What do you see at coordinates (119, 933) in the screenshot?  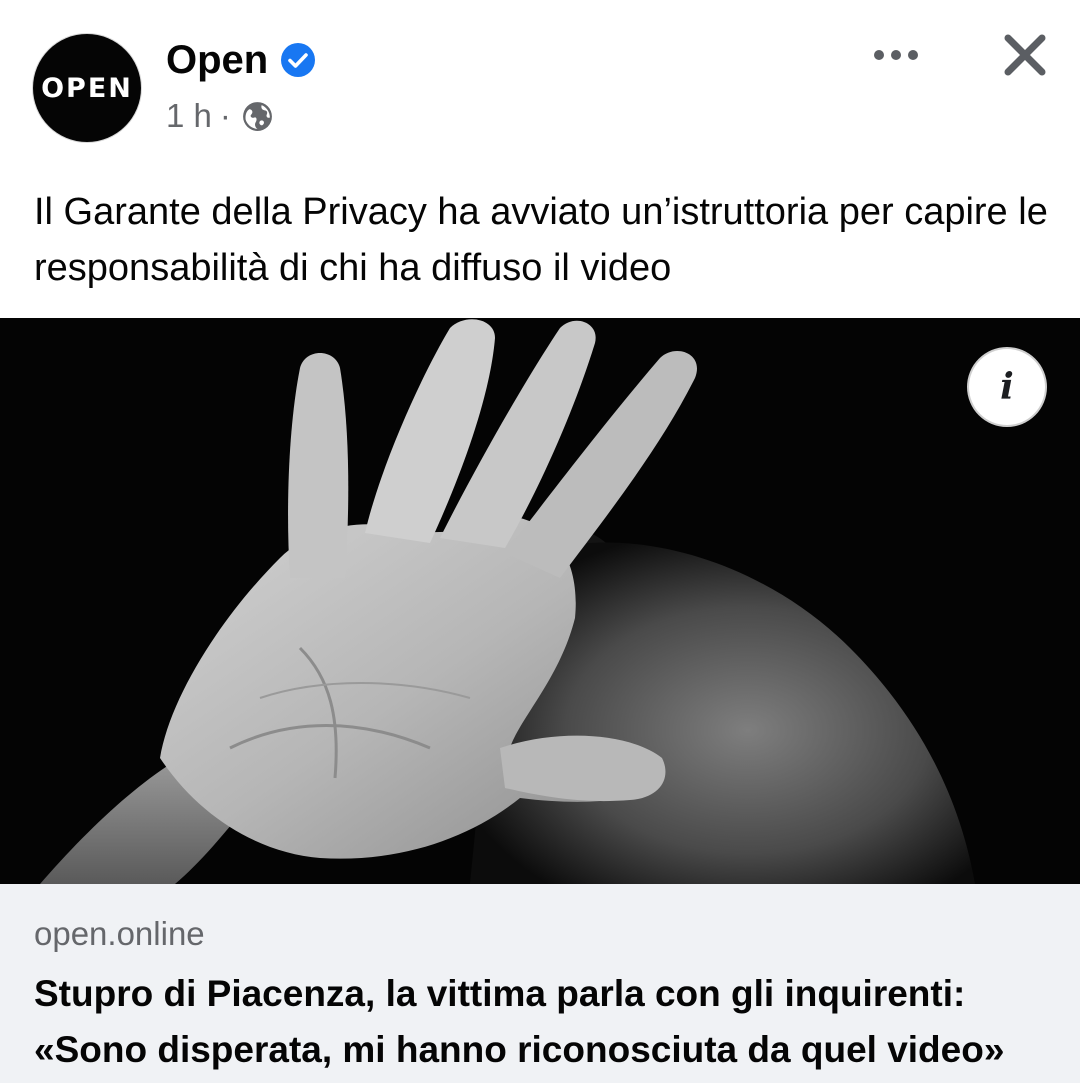 I see `link-domain: open.online` at bounding box center [119, 933].